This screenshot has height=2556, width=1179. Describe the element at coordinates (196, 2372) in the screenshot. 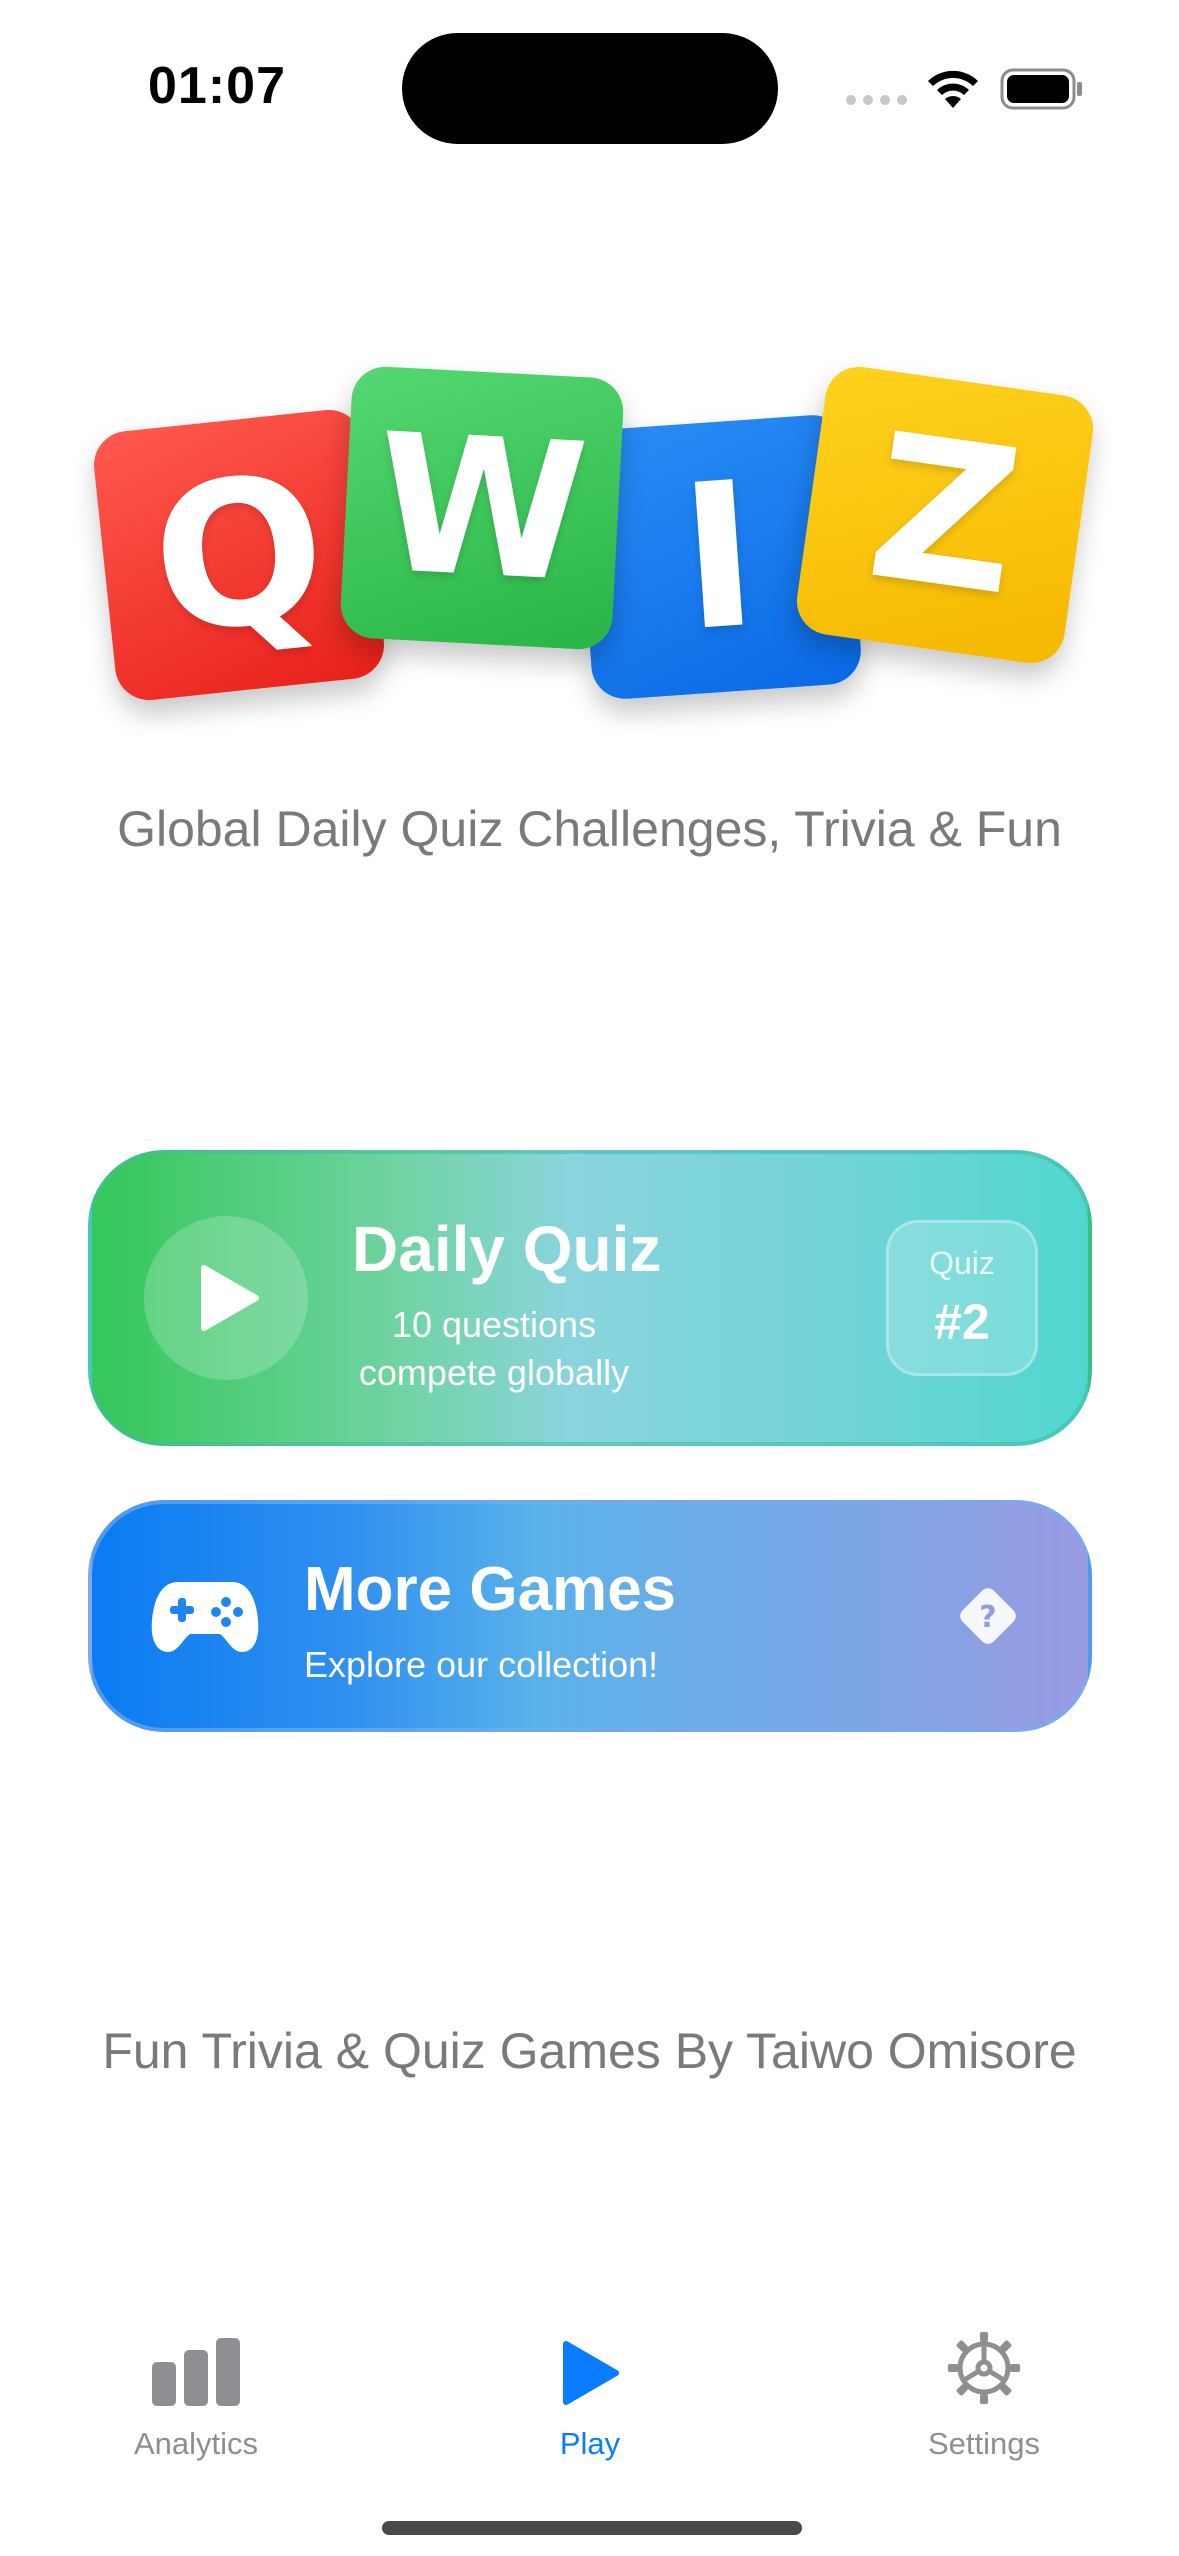

I see `bar-chart-icon` at that location.